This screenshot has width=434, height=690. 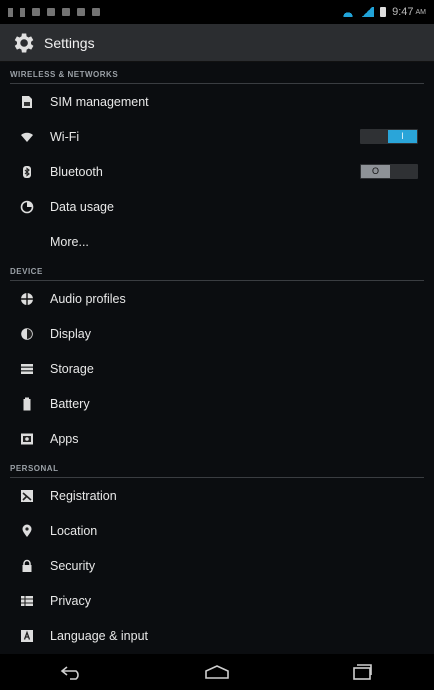 I want to click on toggle-state-label: I, so click(x=402, y=136).